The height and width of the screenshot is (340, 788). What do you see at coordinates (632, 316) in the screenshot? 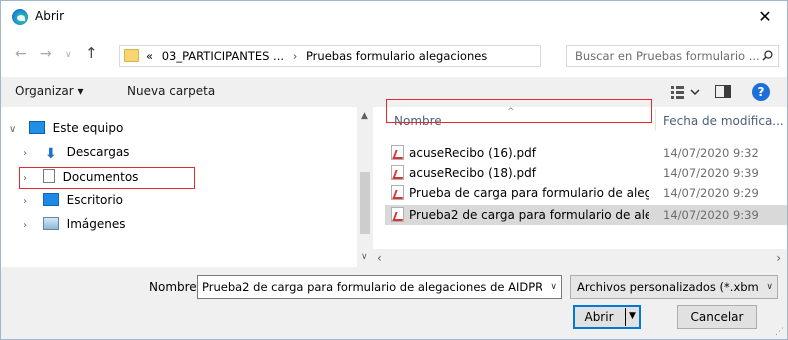
I see `open-options-dropdown-icon: ▼` at bounding box center [632, 316].